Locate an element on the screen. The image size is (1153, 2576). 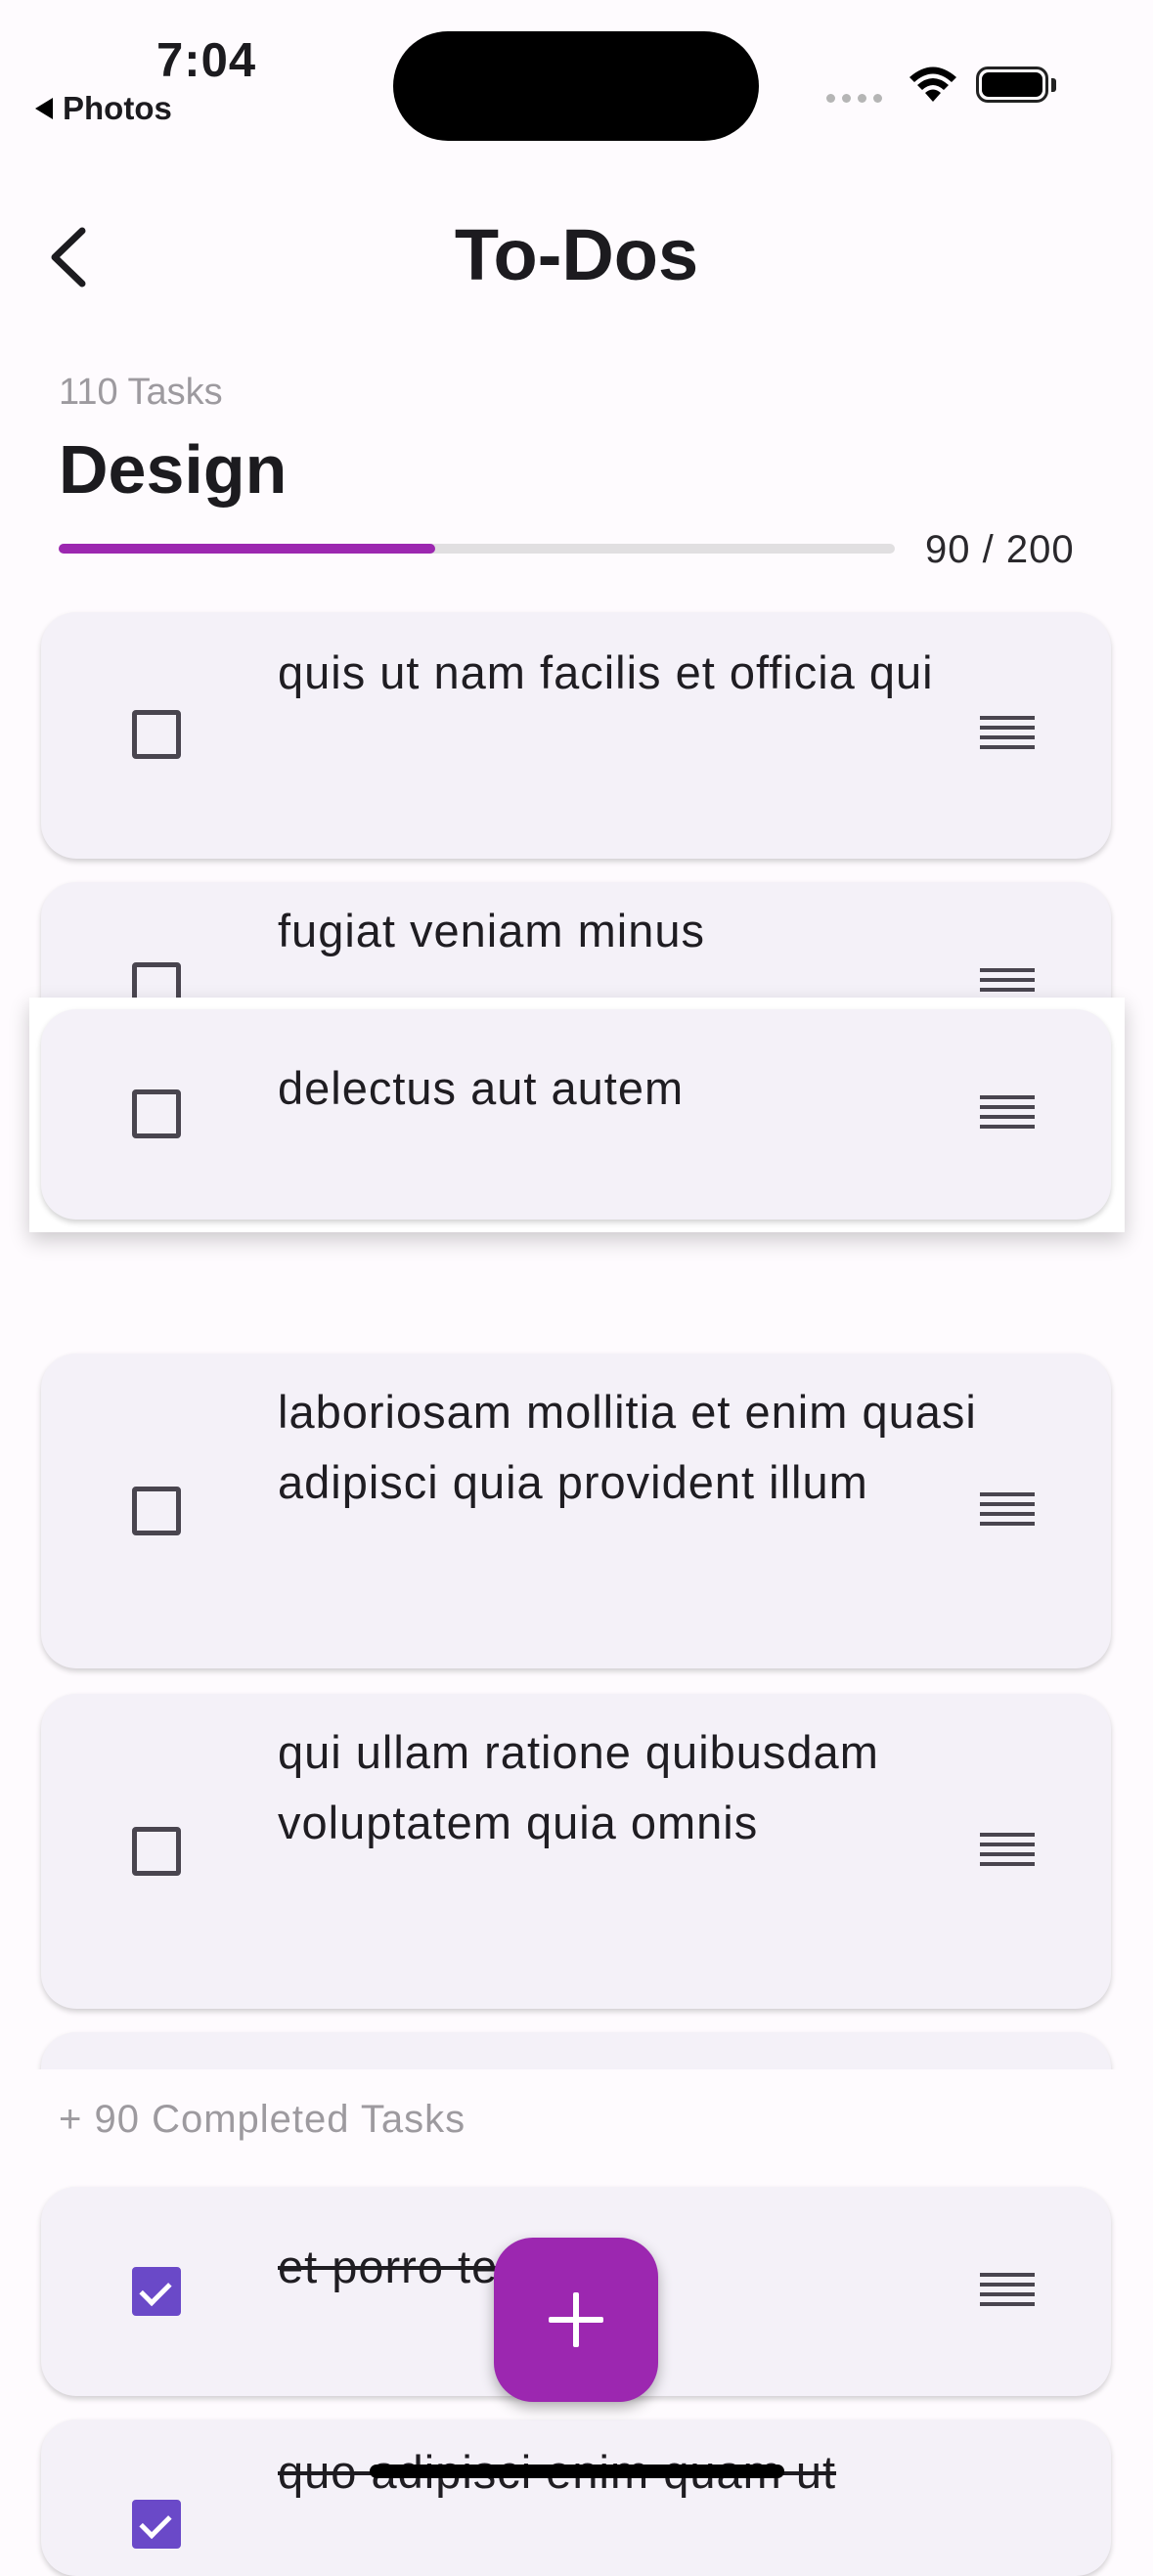
task-card: quis ut nam facilis et officia qui is located at coordinates (576, 735).